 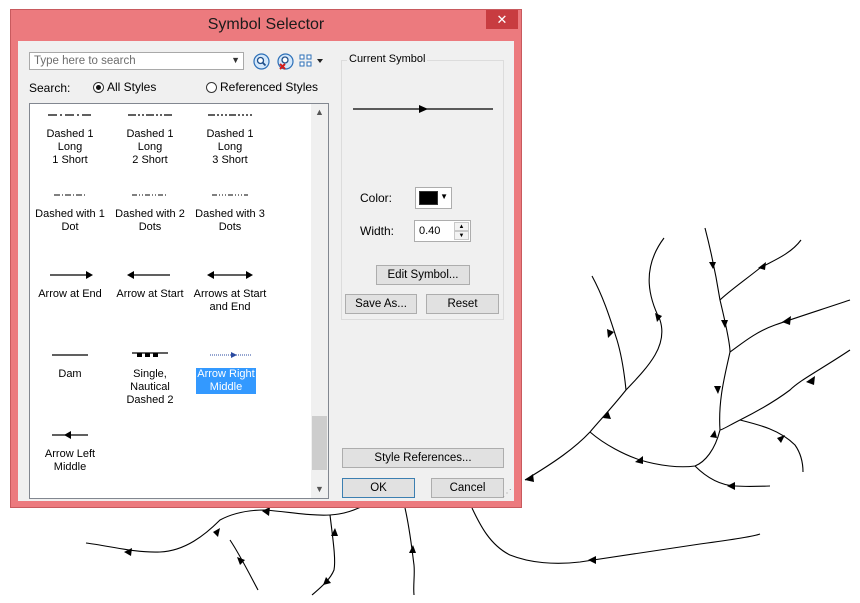 I want to click on view-options-icon, so click(x=311, y=60).